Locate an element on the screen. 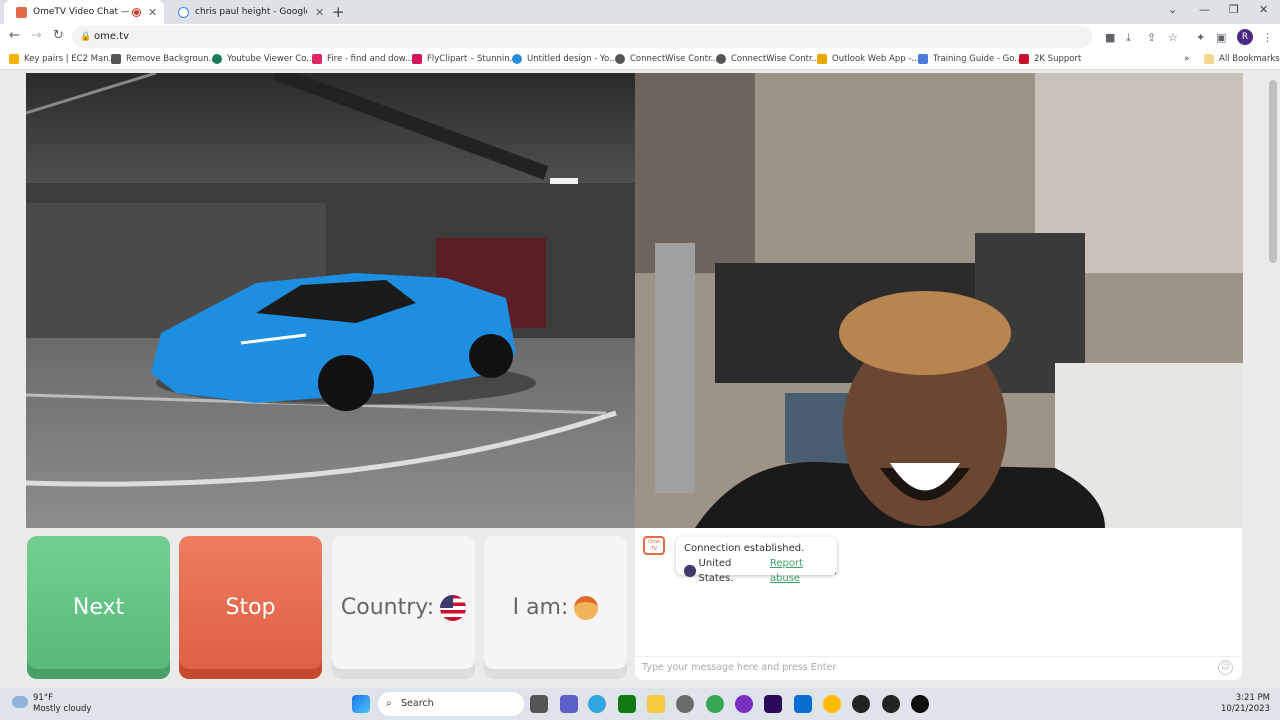 Image resolution: width=1280 pixels, height=720 pixels. taskbar is located at coordinates (640, 704).